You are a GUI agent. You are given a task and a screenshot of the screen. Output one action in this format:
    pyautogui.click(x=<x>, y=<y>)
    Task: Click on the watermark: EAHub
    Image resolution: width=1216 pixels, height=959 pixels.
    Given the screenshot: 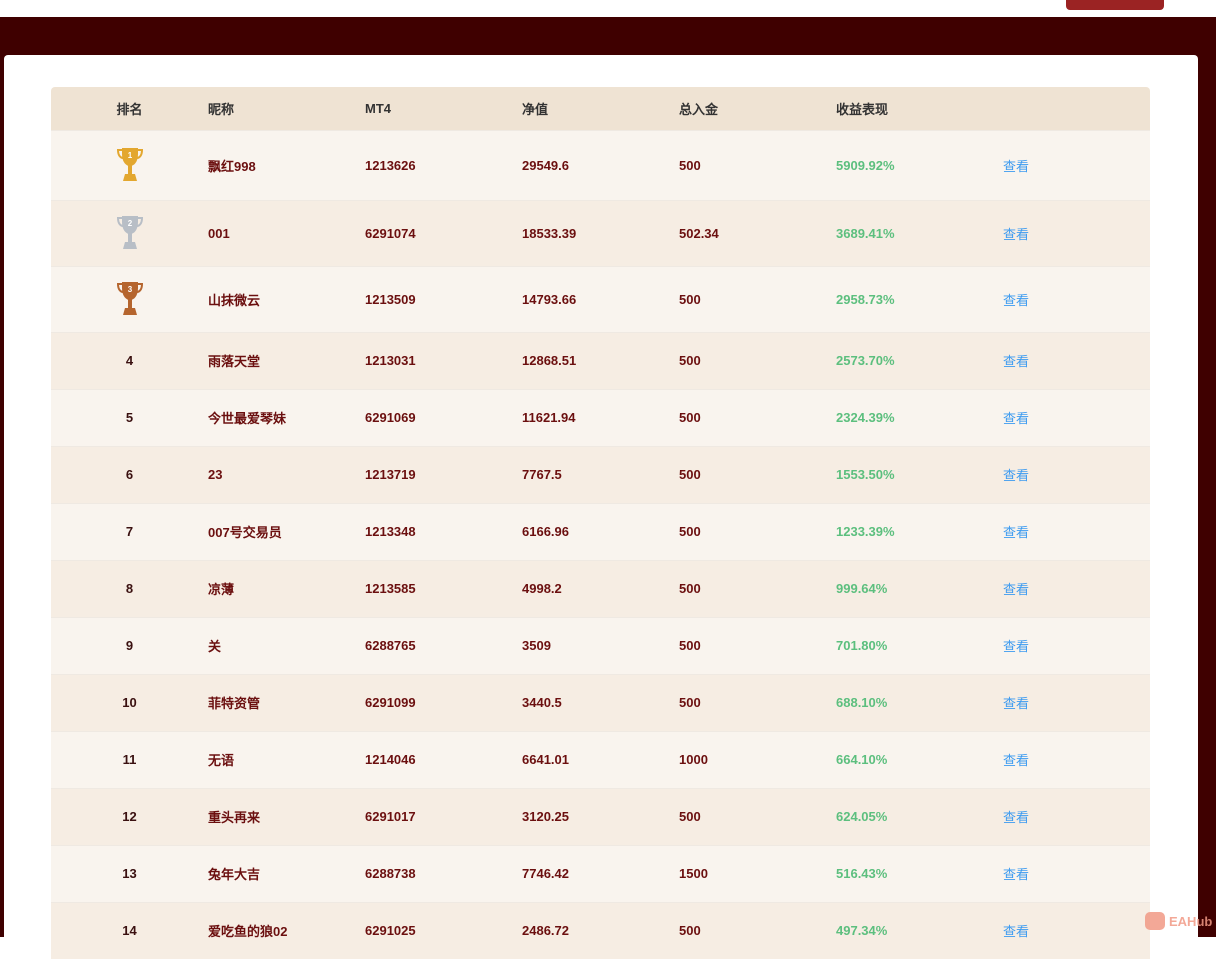 What is the action you would take?
    pyautogui.click(x=1178, y=921)
    